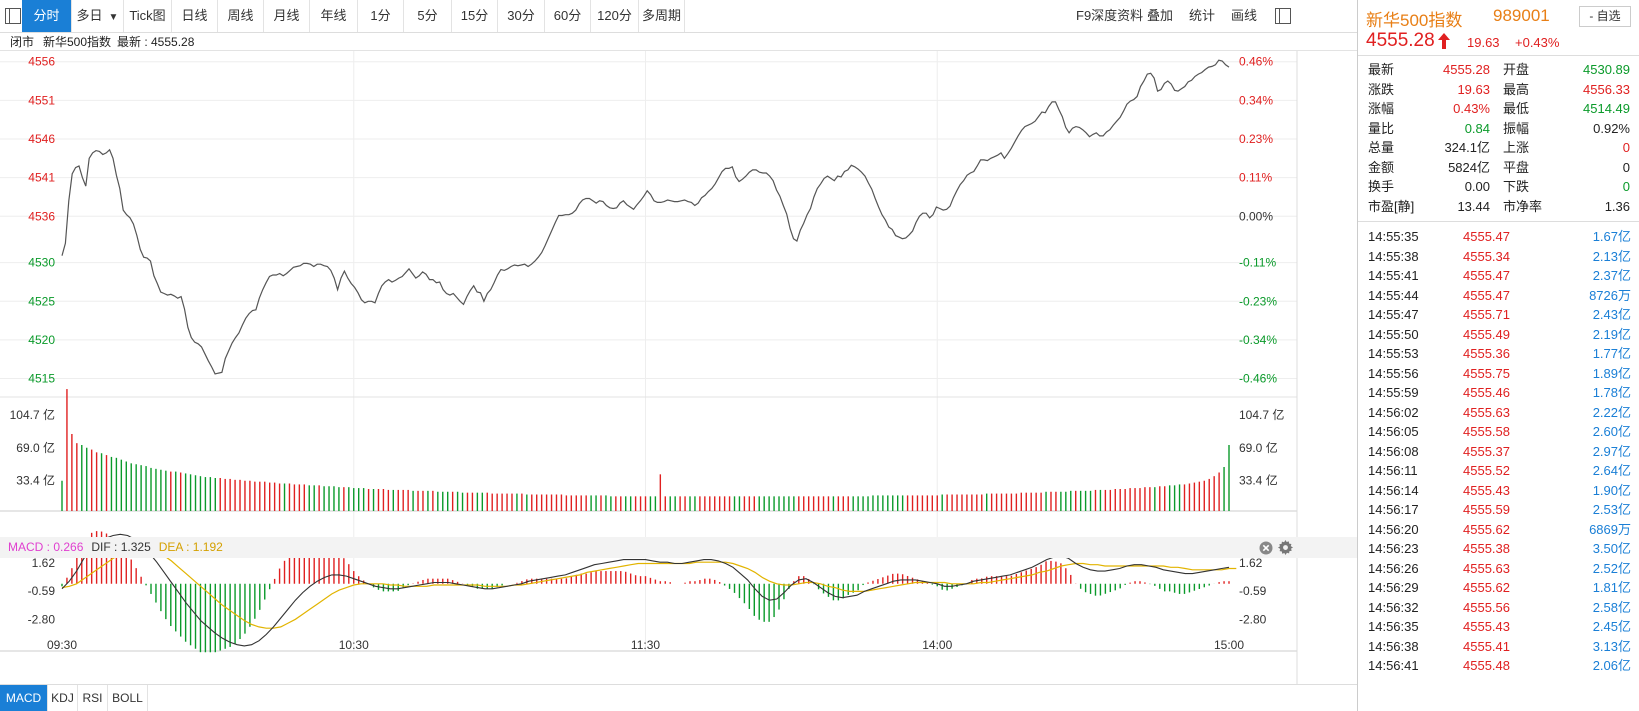 This screenshot has width=1639, height=711. I want to click on quote-label: 金额, so click(1381, 167).